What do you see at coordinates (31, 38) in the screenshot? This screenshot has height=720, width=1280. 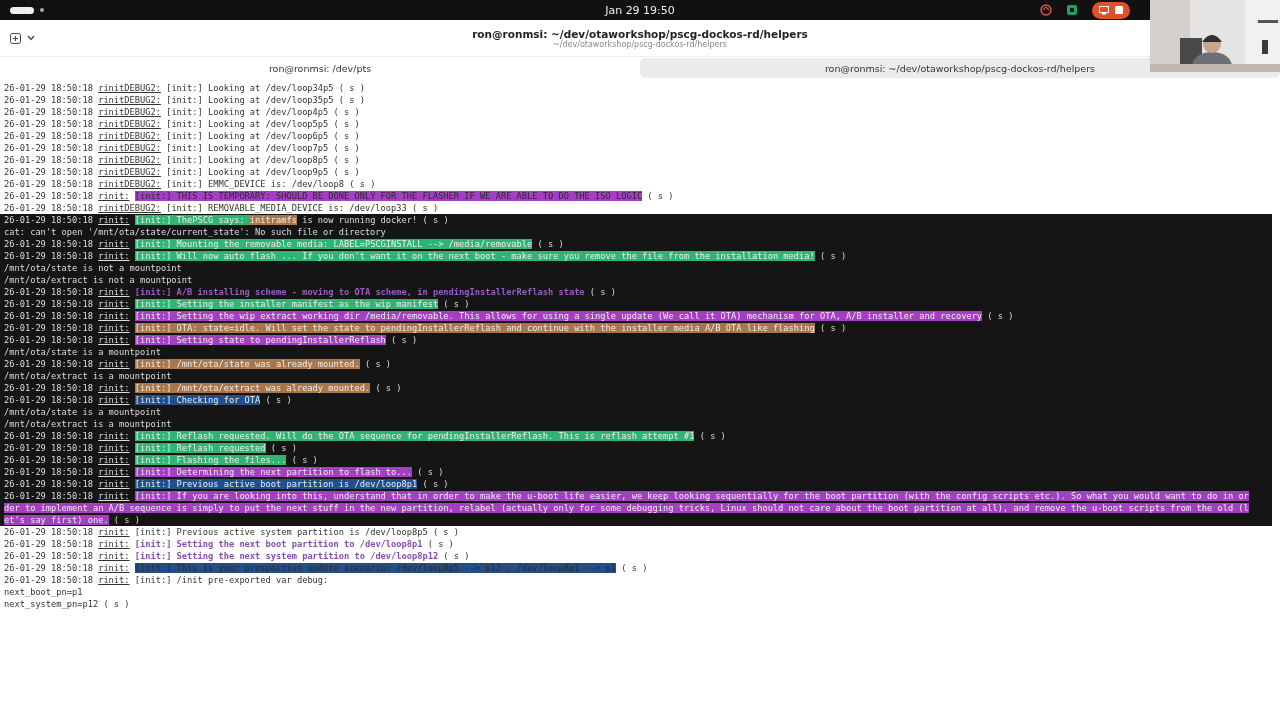 I see `caret-icon` at bounding box center [31, 38].